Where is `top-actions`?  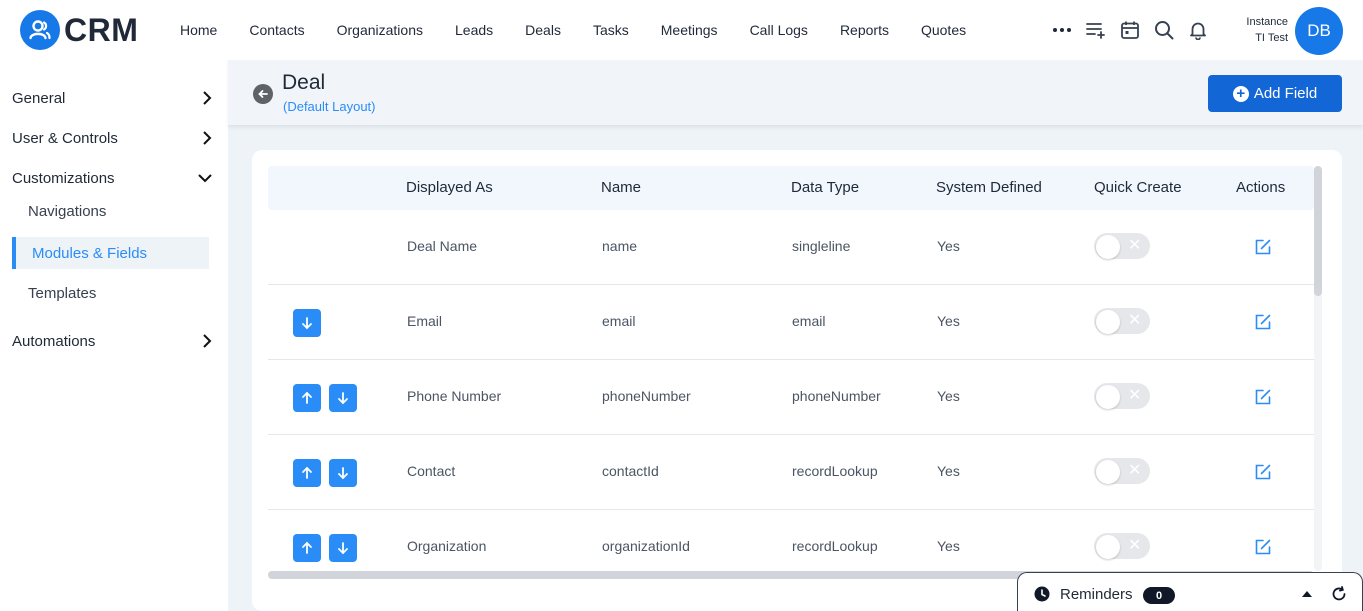
top-actions is located at coordinates (1135, 30).